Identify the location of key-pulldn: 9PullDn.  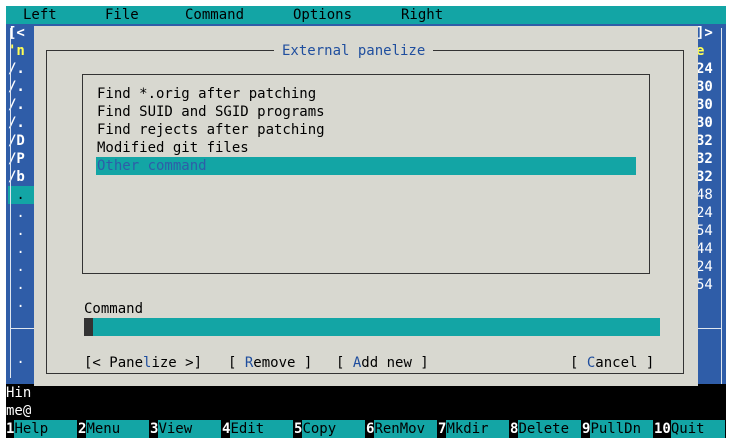
(618, 429).